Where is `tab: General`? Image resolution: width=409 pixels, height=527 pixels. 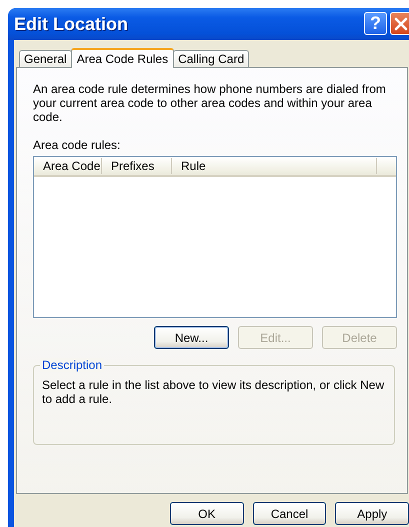 tab: General is located at coordinates (45, 58).